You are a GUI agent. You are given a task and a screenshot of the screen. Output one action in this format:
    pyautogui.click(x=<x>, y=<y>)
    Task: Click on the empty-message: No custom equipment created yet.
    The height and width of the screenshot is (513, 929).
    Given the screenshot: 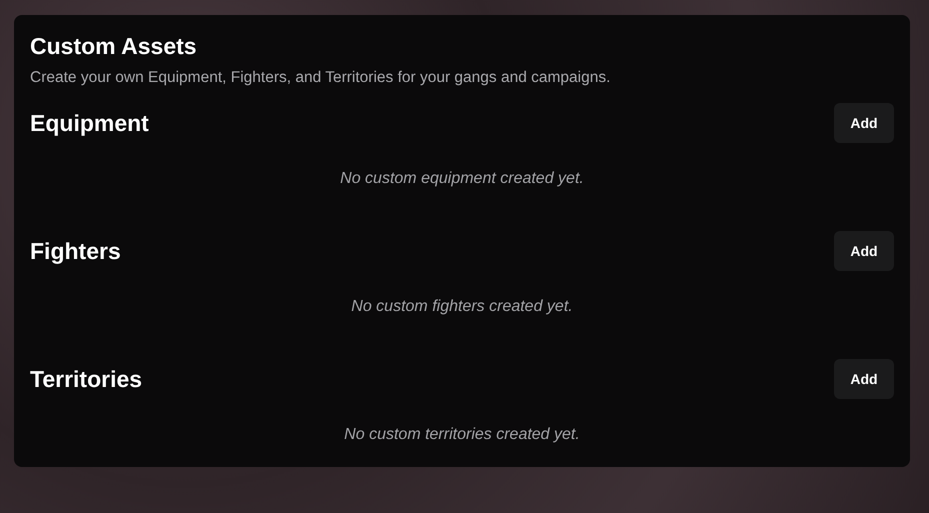 What is the action you would take?
    pyautogui.click(x=462, y=179)
    